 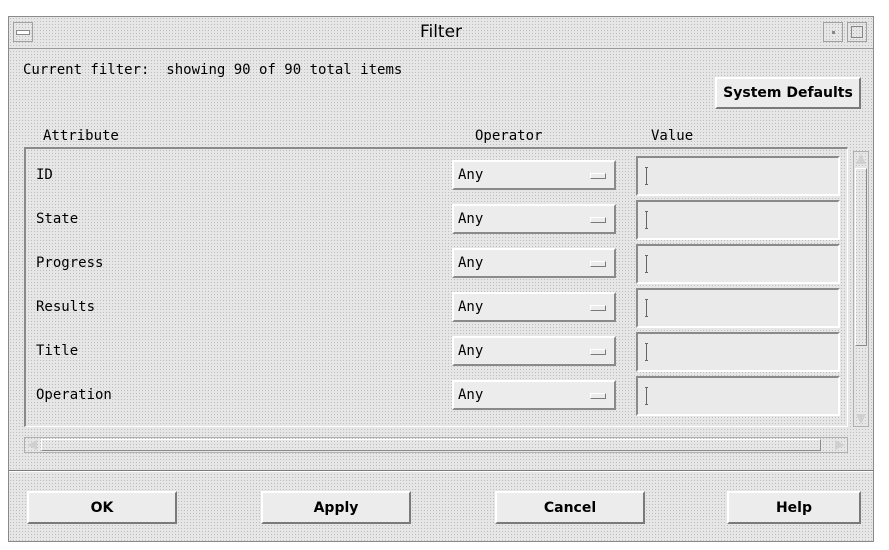 I want to click on column-header-attribute: Attribute, so click(x=81, y=136).